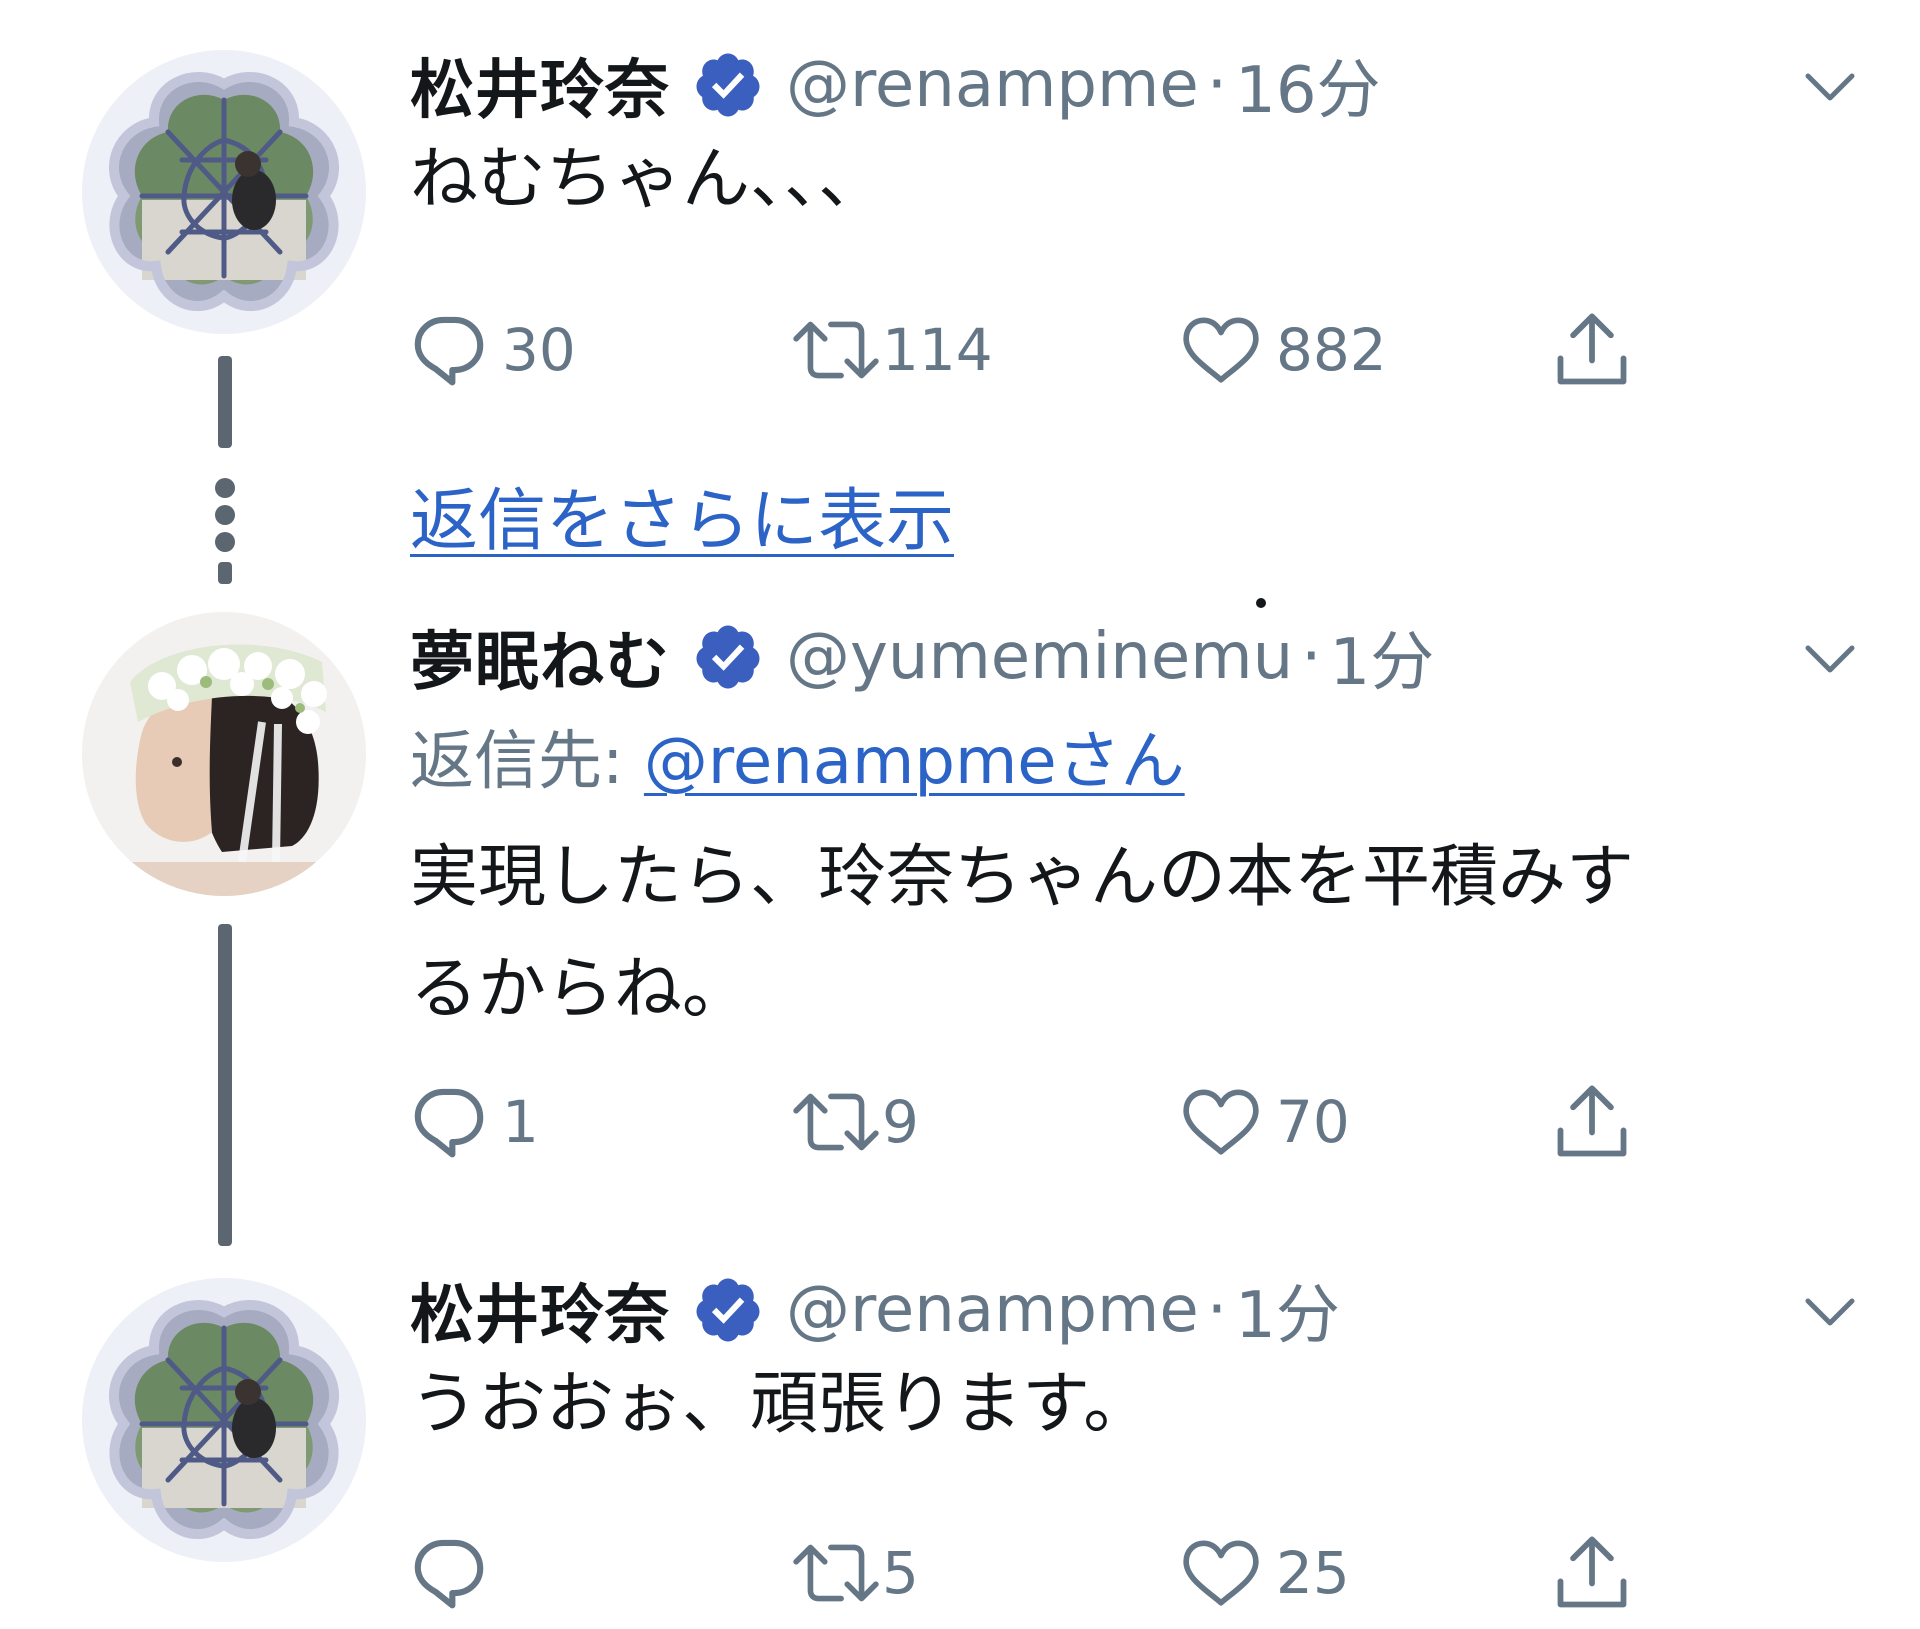 The image size is (1920, 1629). What do you see at coordinates (1265, 1122) in the screenshot?
I see `like-button: 70` at bounding box center [1265, 1122].